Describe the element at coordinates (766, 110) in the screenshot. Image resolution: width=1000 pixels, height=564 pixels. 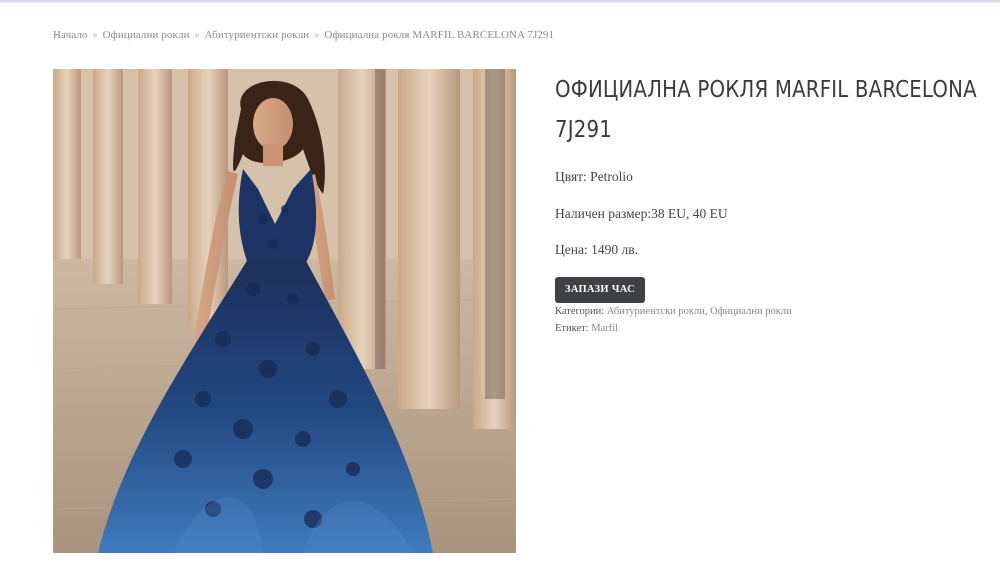
I see `product-title: ОФИЦИАЛНА РОКЛЯ MARFIL BARCELONA 7J291` at that location.